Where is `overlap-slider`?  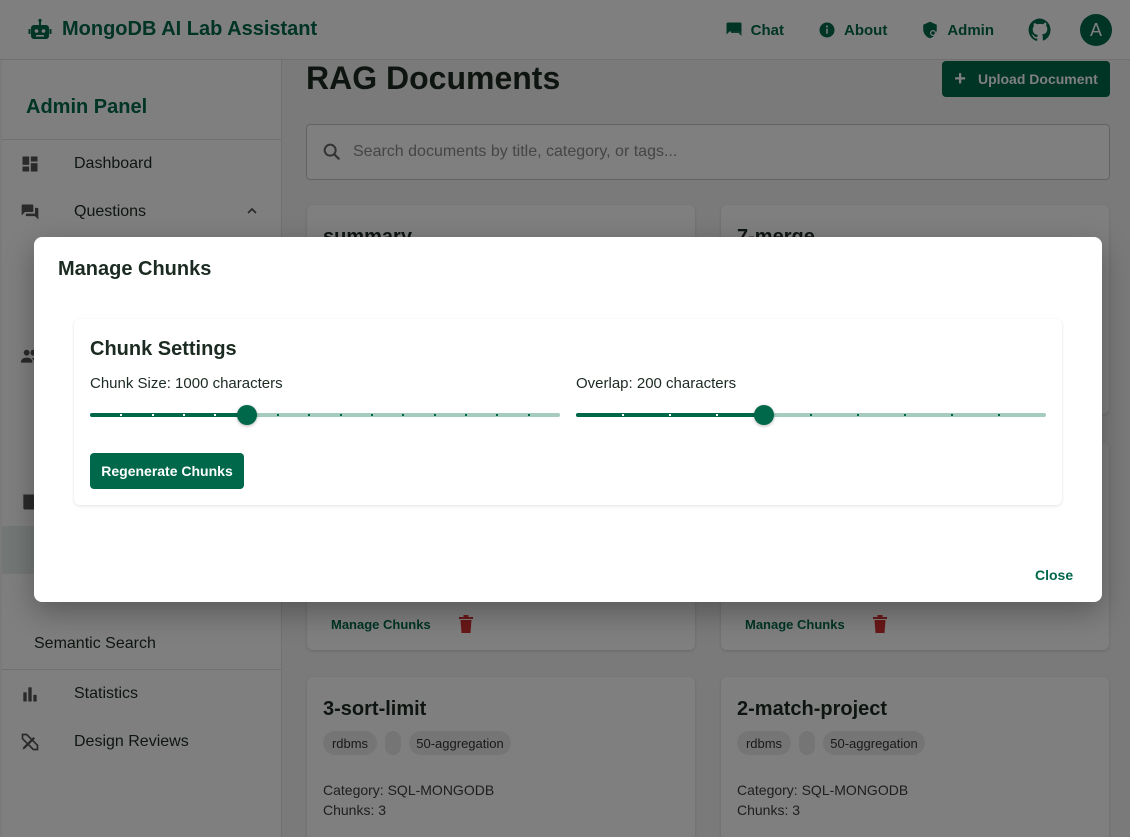 overlap-slider is located at coordinates (811, 415).